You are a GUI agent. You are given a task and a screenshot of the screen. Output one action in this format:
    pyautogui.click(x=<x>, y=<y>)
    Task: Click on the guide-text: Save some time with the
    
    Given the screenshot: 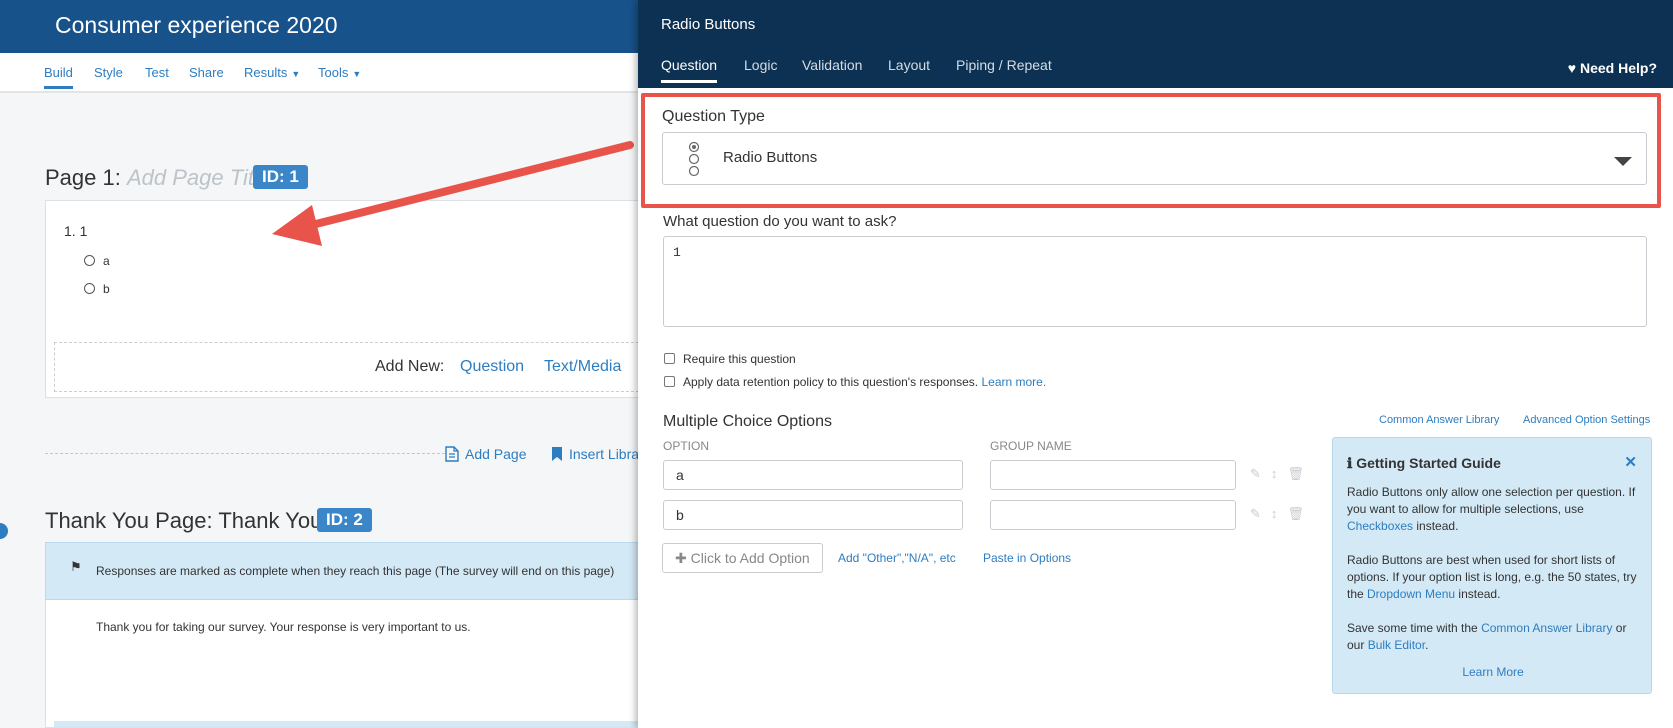 What is the action you would take?
    pyautogui.click(x=1414, y=628)
    